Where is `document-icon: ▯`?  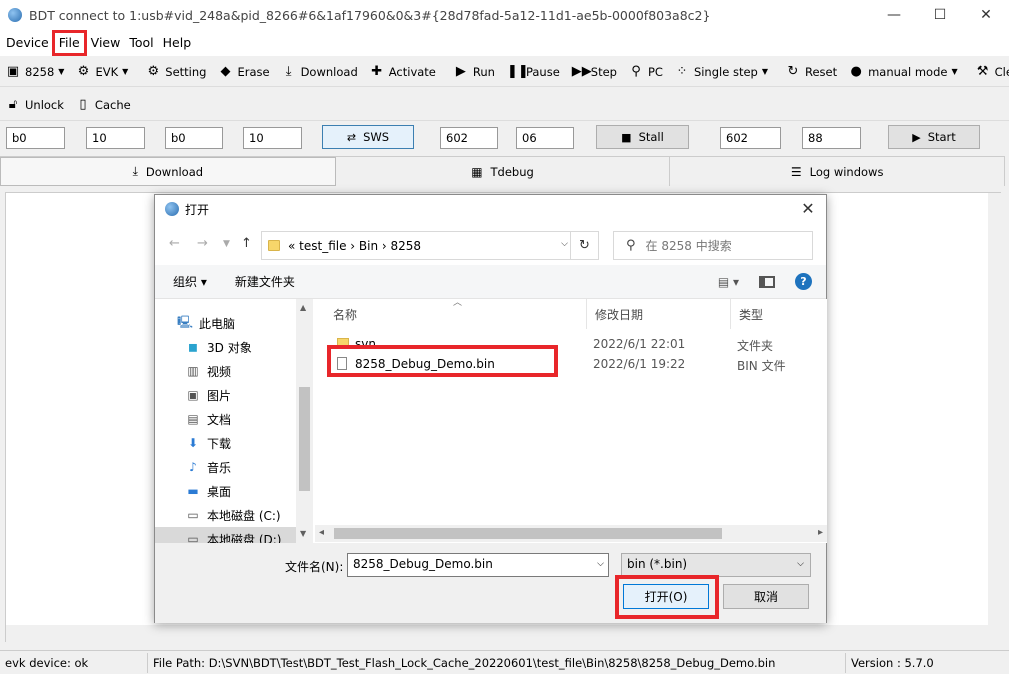 document-icon: ▯ is located at coordinates (83, 104).